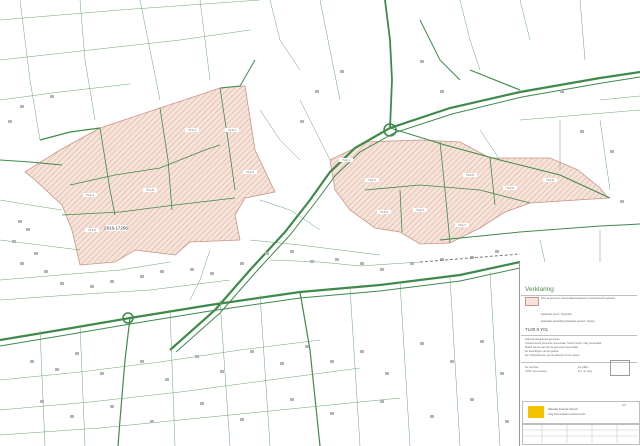  Describe the element at coordinates (232, 130) in the screenshot. I see `parcel-label: TL1-2` at that location.